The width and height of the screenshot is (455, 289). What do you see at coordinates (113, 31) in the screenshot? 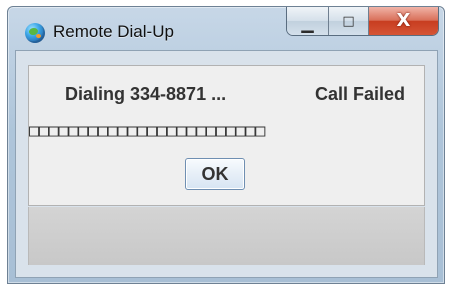
I see `window-title: Remote Dial-Up` at bounding box center [113, 31].